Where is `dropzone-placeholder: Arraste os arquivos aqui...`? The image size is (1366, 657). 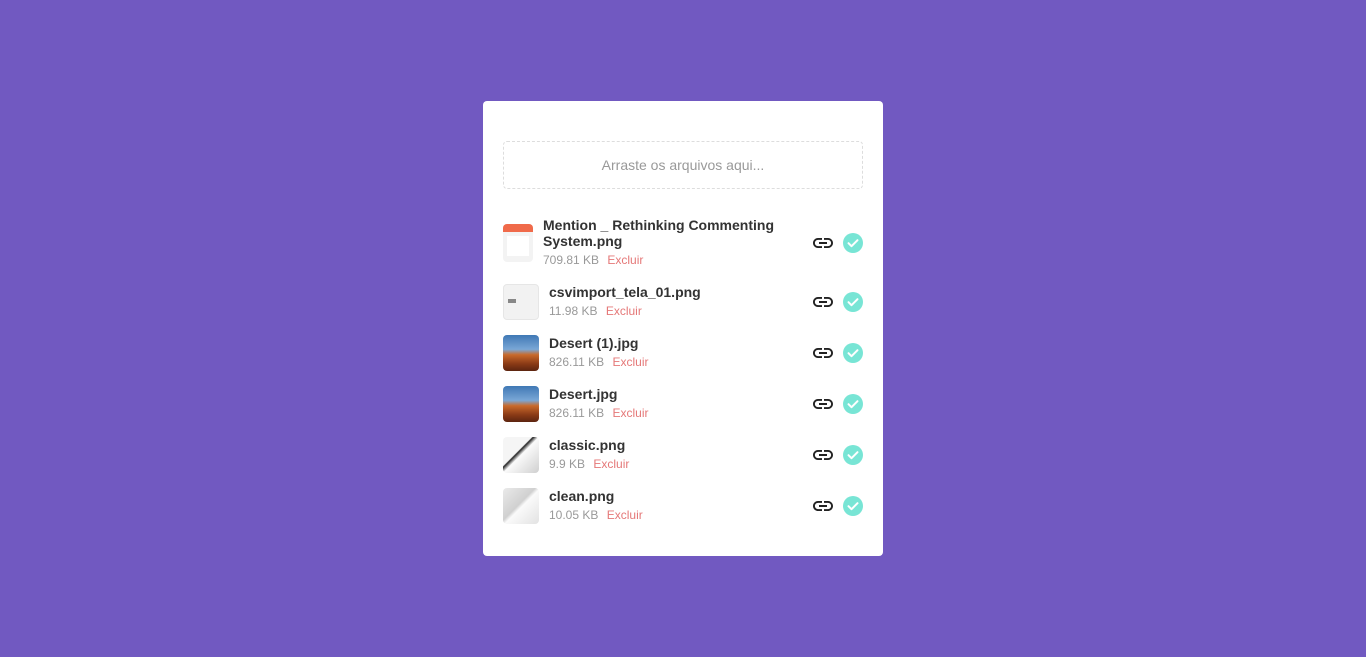 dropzone-placeholder: Arraste os arquivos aqui... is located at coordinates (683, 165).